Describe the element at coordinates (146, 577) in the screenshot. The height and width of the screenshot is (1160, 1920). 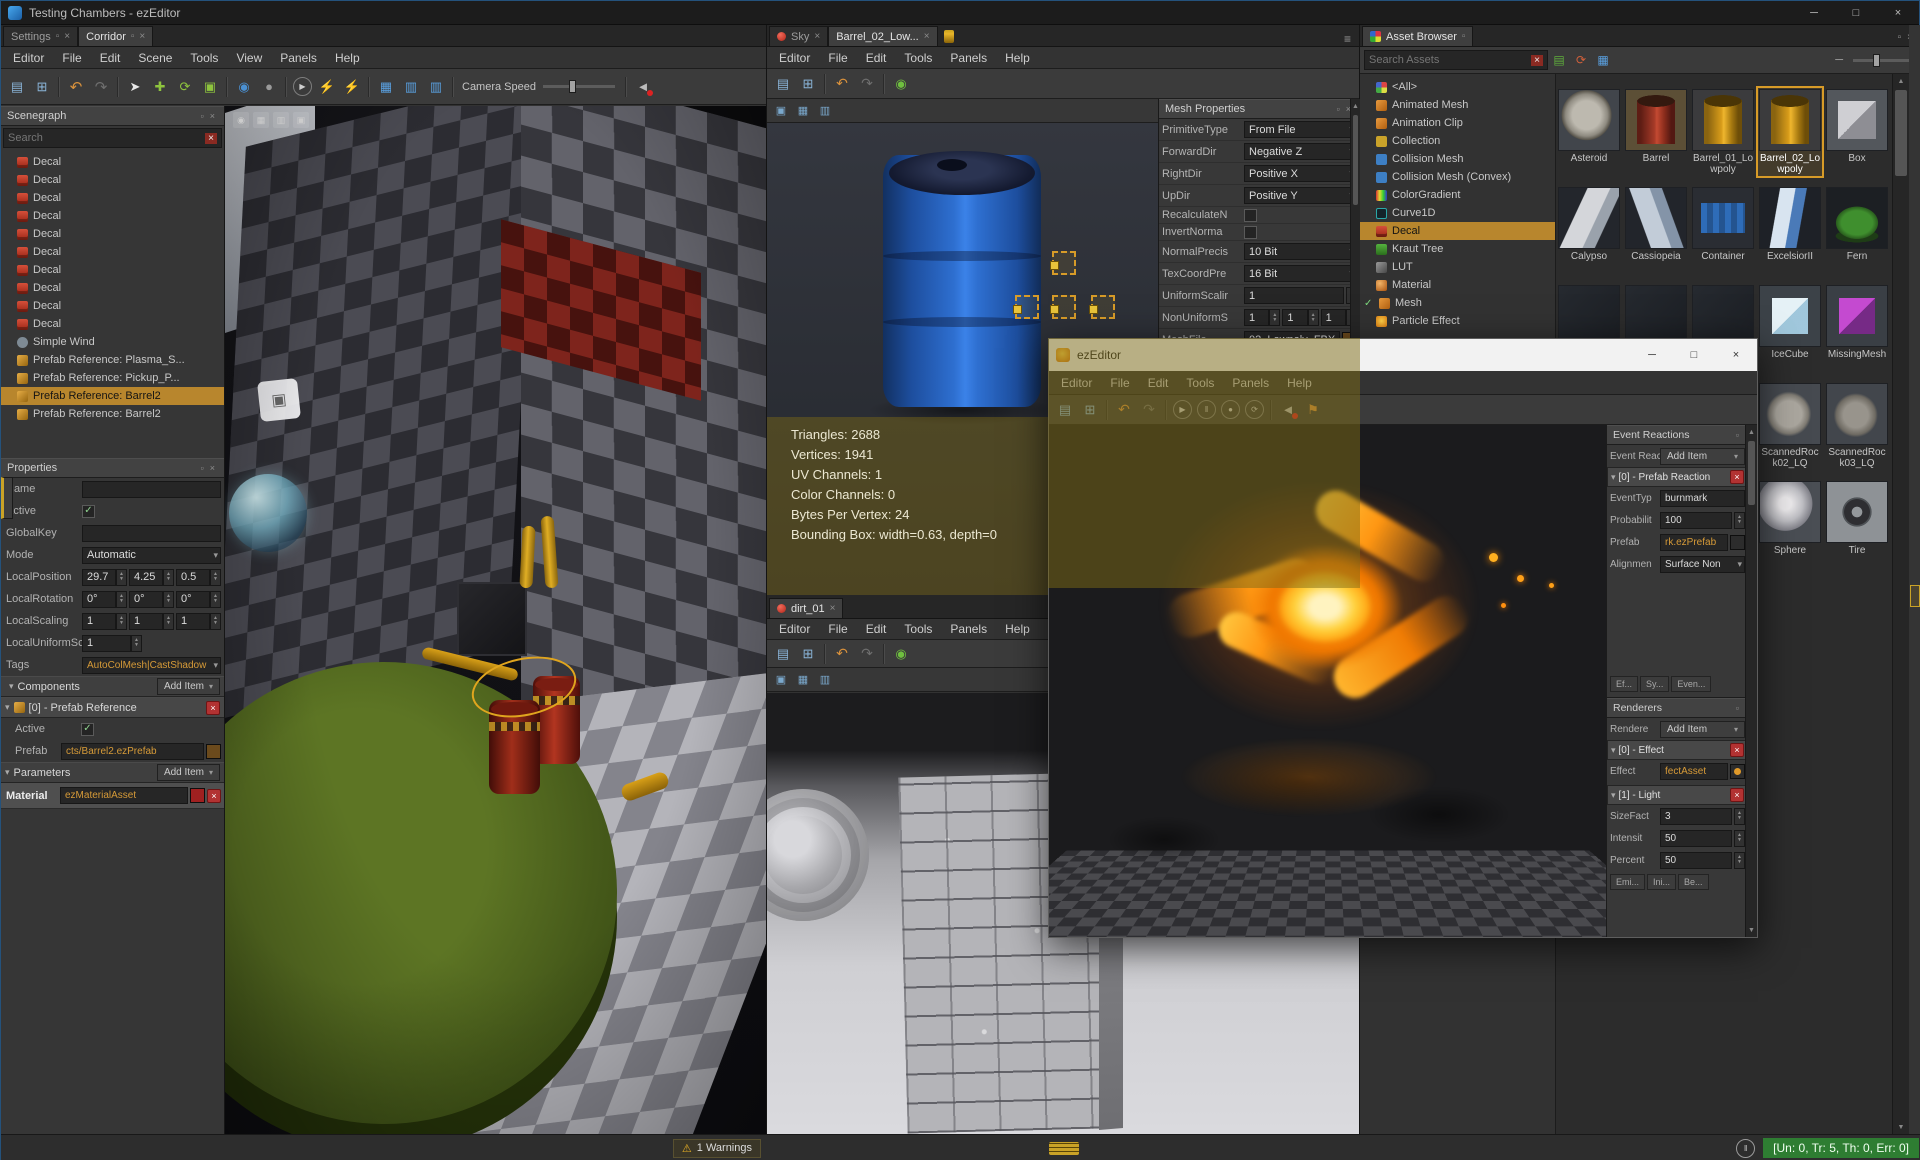
I see `position-y-input: 4.25` at that location.